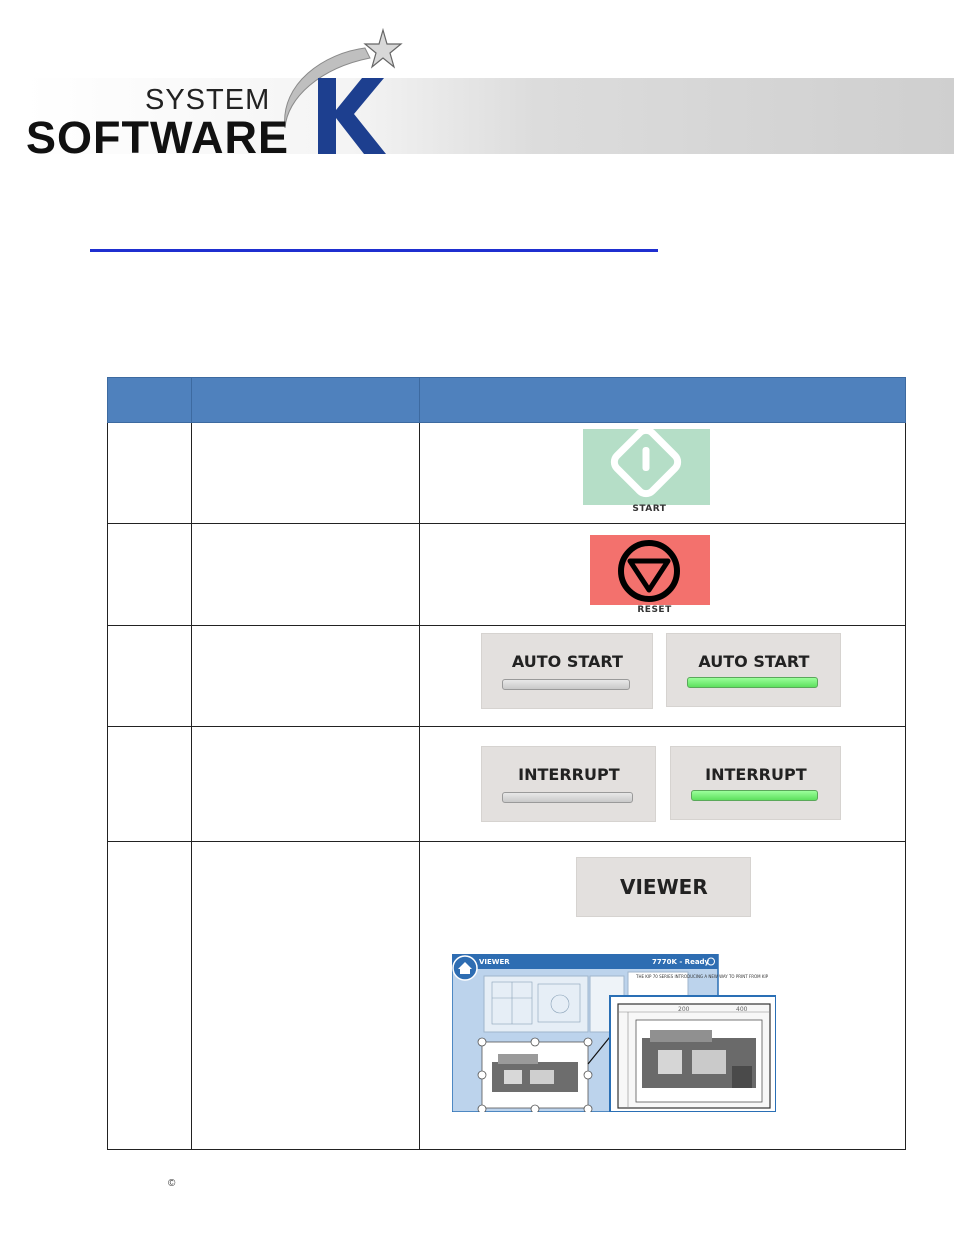  What do you see at coordinates (662, 784) in the screenshot?
I see `table-cell: INTERRUPT INTERRUPT` at bounding box center [662, 784].